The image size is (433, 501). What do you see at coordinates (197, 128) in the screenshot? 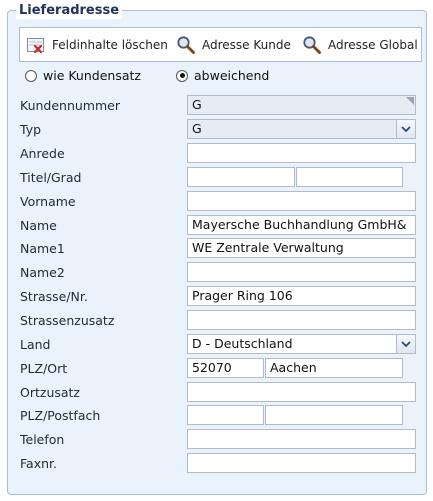
I see `type-value: G` at bounding box center [197, 128].